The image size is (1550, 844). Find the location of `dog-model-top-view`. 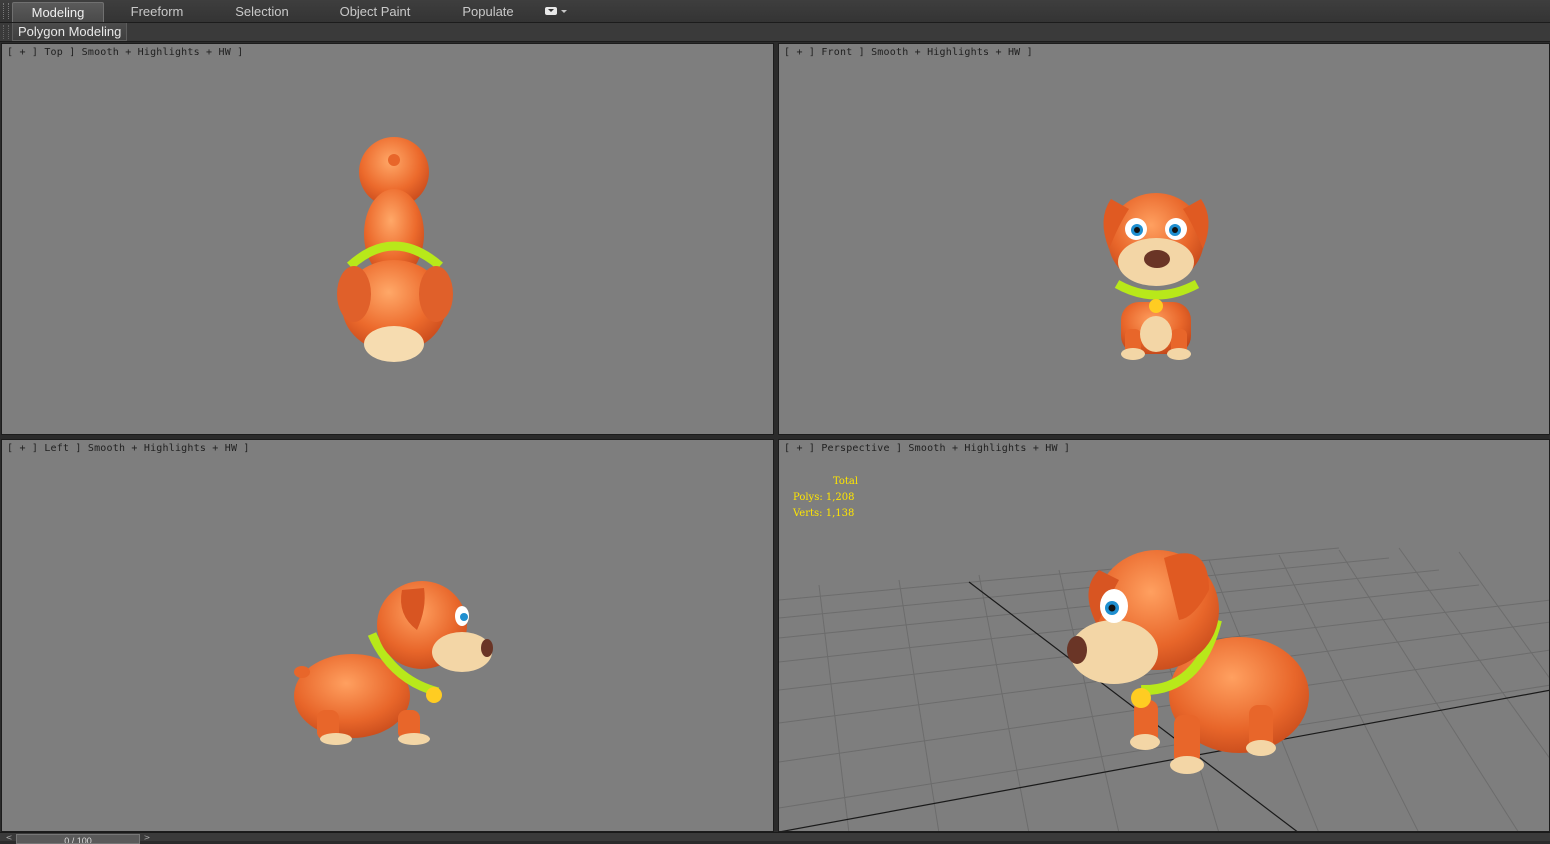

dog-model-top-view is located at coordinates (395, 249).